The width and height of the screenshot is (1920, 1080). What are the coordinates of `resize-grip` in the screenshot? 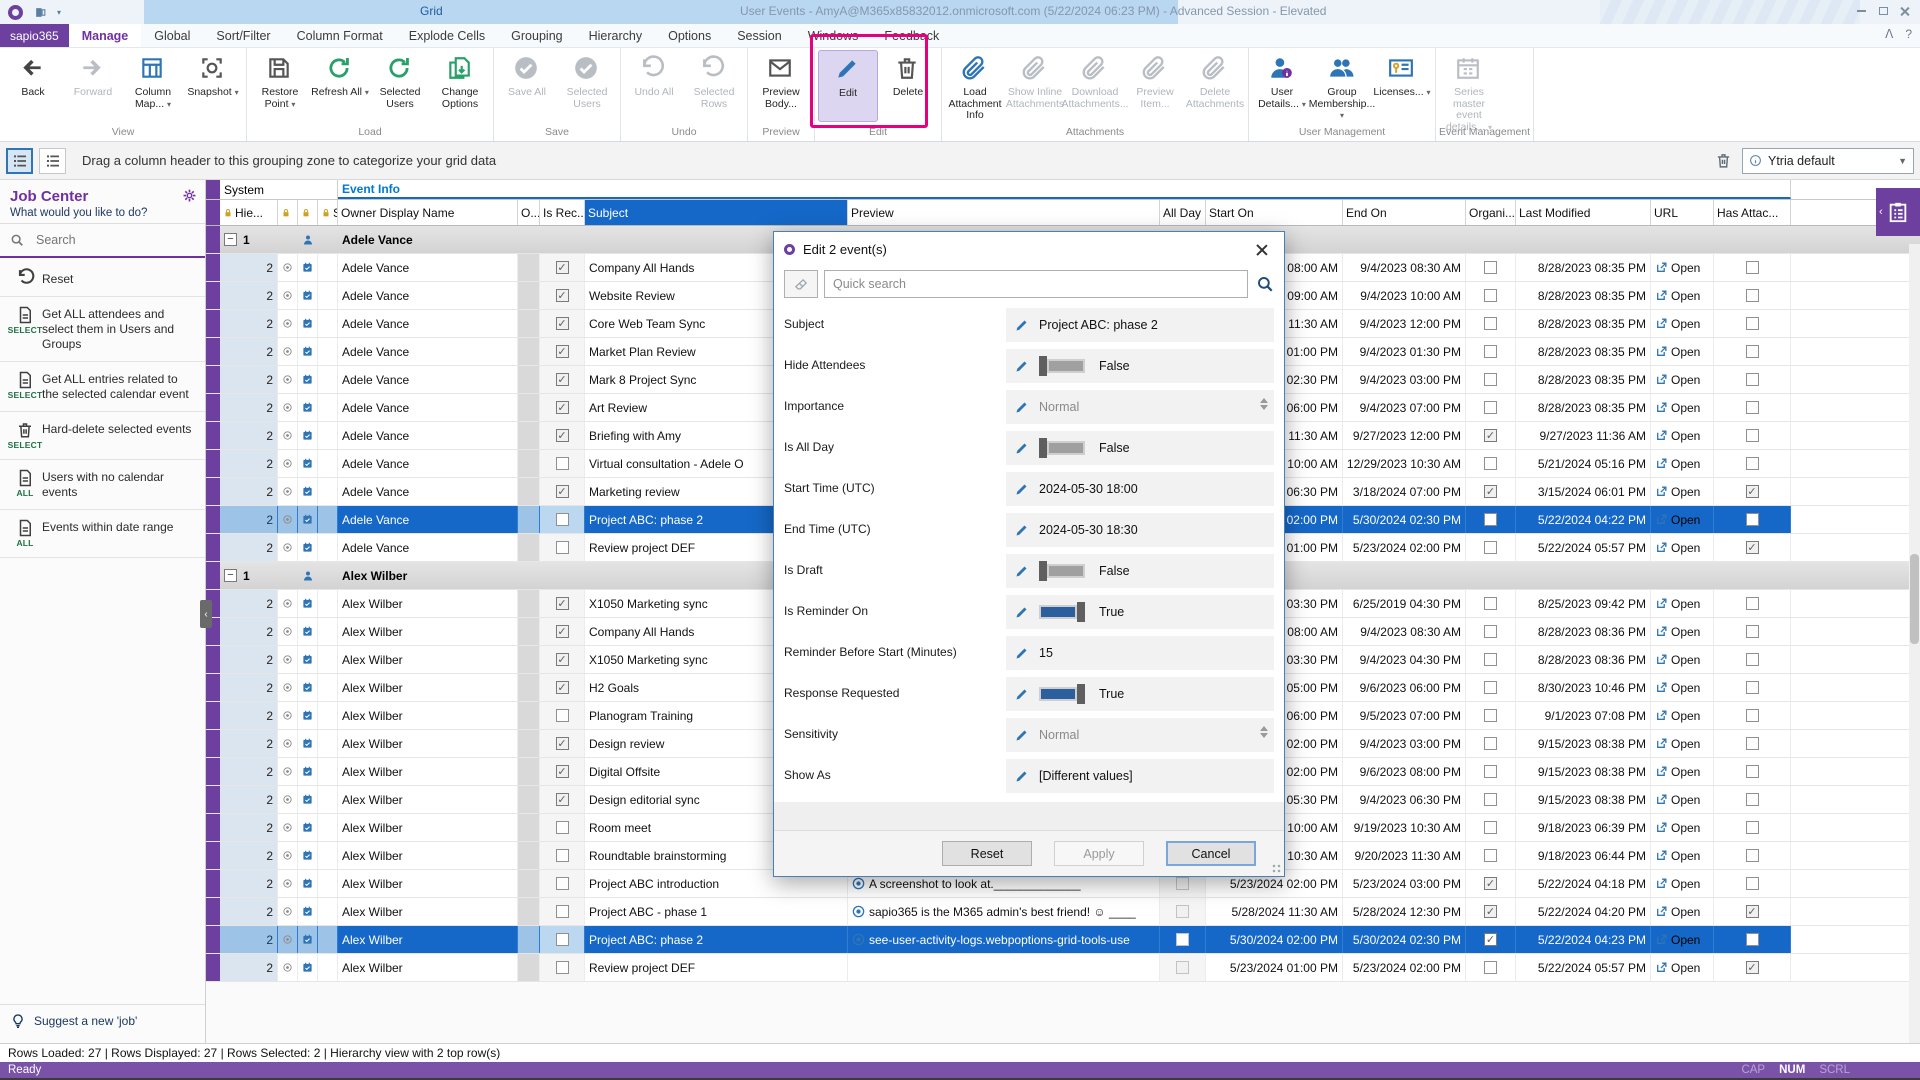 It's located at (1277, 869).